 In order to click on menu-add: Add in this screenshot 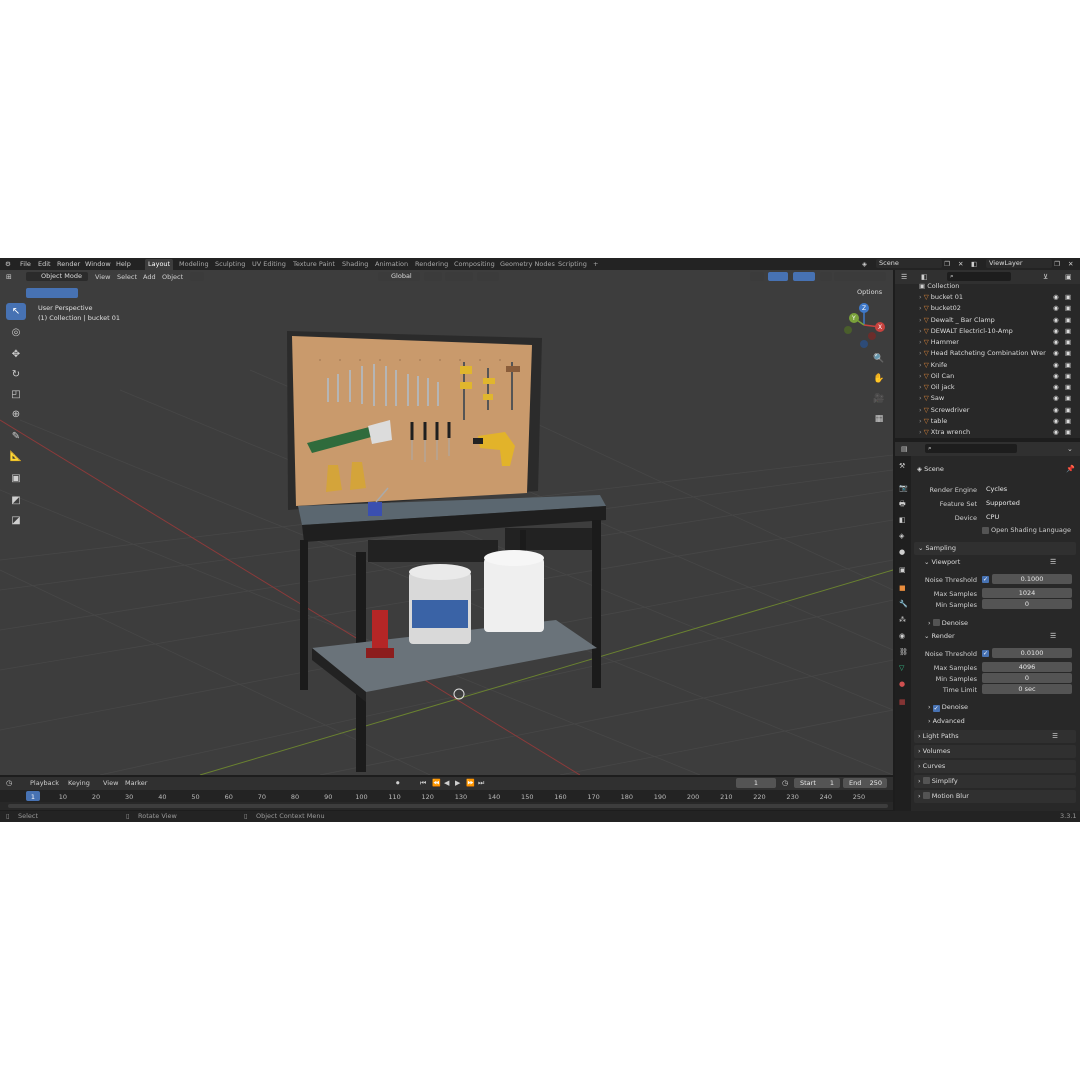, I will do `click(149, 277)`.